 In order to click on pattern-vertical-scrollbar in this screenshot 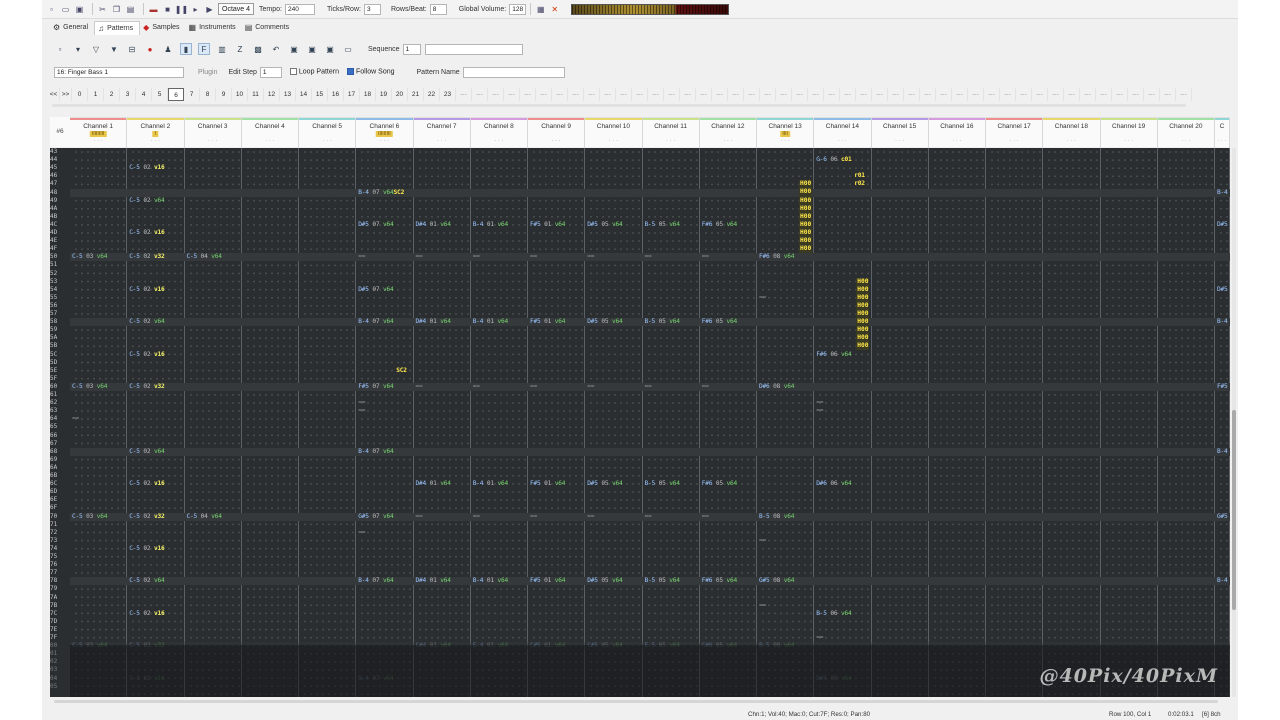, I will do `click(1234, 422)`.